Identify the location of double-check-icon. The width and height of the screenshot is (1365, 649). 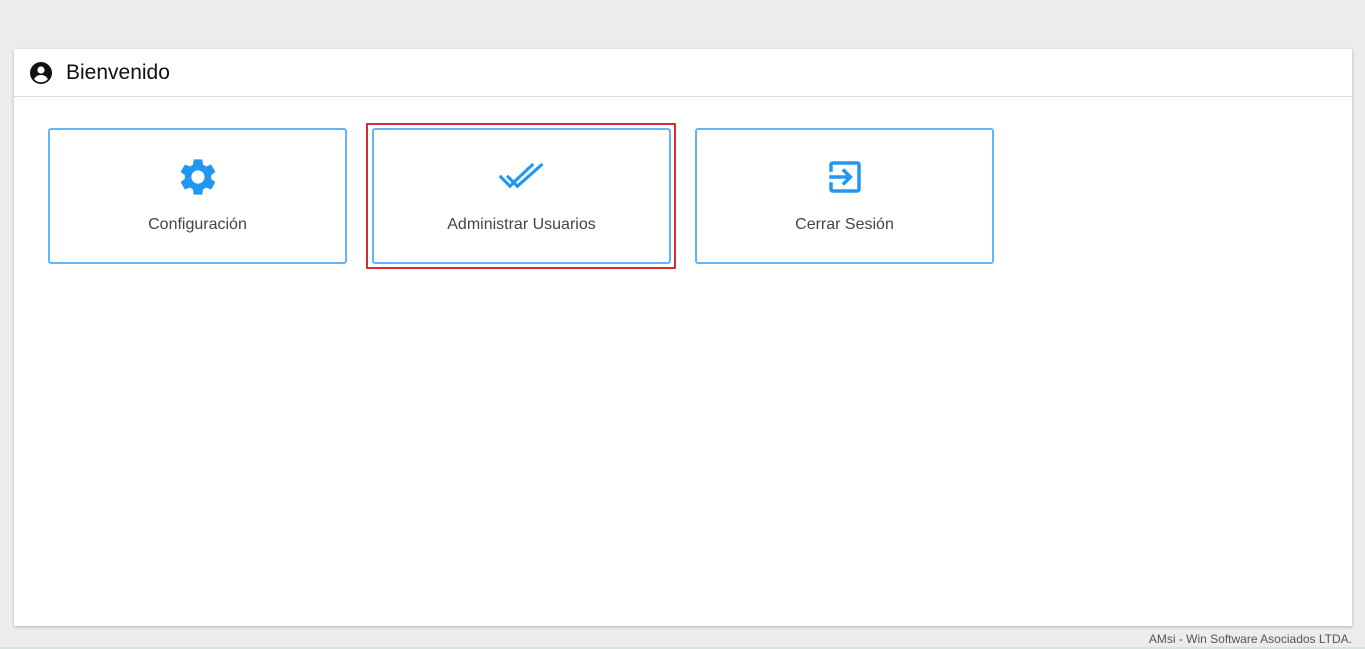
(521, 177).